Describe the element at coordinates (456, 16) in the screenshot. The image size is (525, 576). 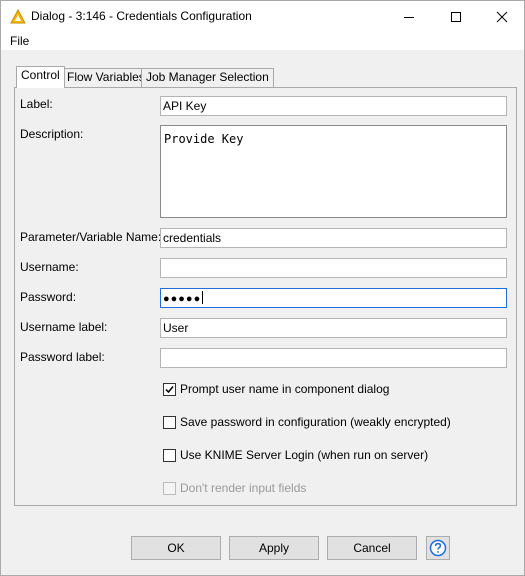
I see `maximize-button` at that location.